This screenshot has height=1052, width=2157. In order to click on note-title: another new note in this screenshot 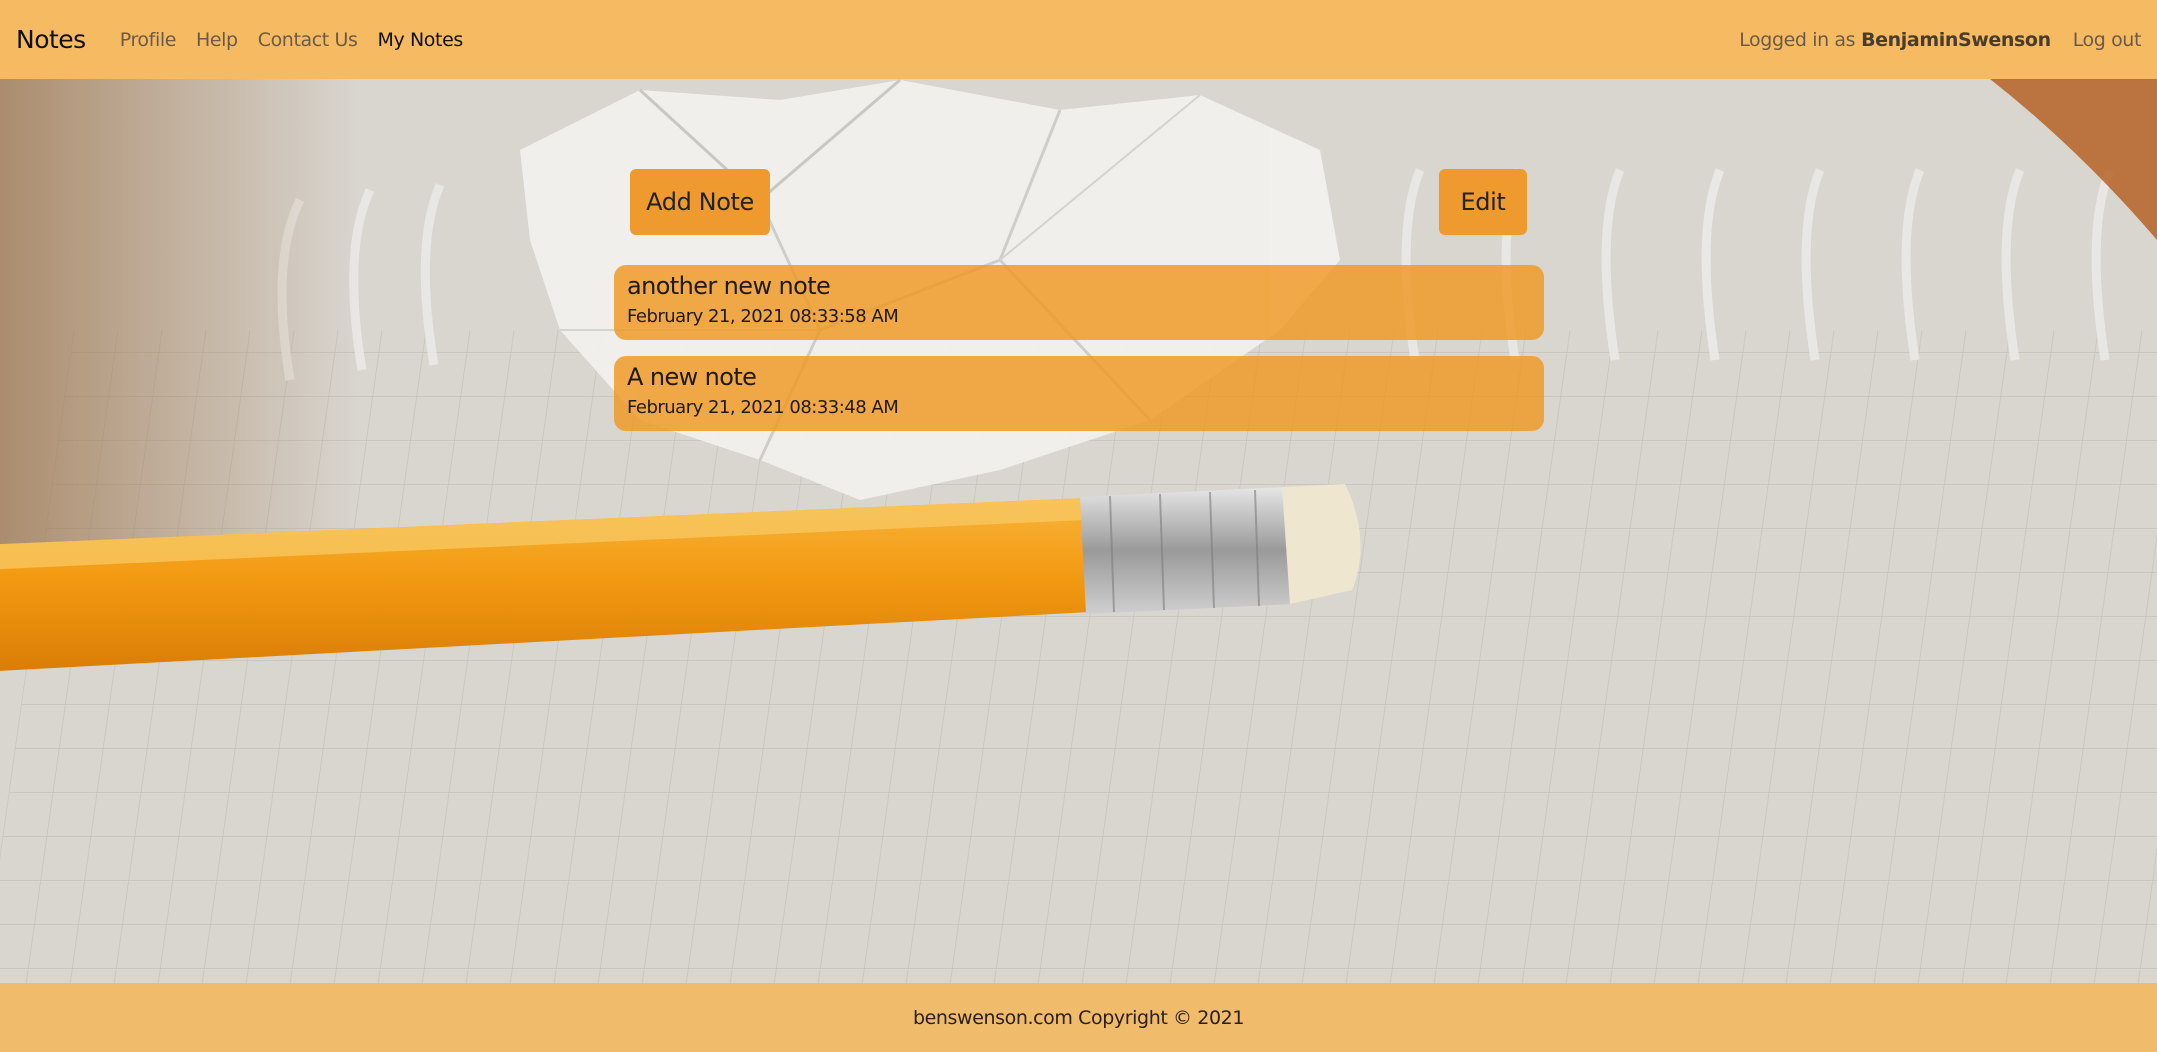, I will do `click(729, 286)`.